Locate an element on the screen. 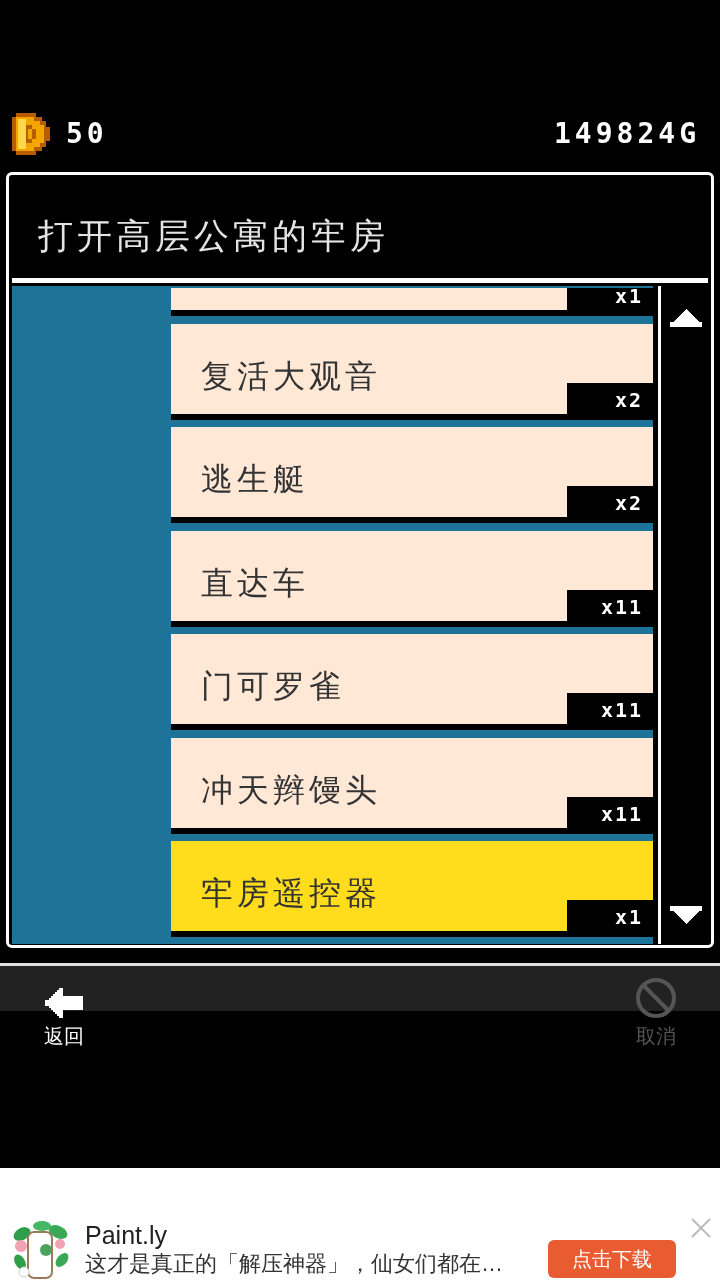 The height and width of the screenshot is (1280, 720). dialog-title: 打开高层公寓的牢房 is located at coordinates (213, 235).